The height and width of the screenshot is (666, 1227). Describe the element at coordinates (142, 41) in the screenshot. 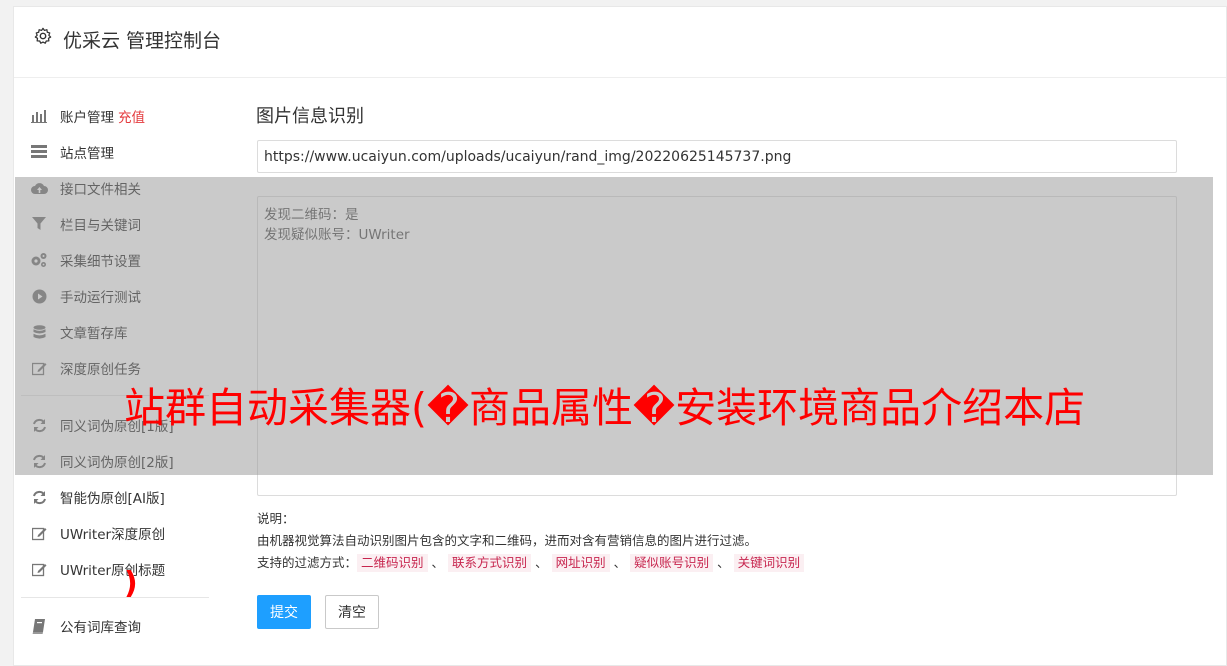

I see `page-title: 优采云 管理控制台` at that location.